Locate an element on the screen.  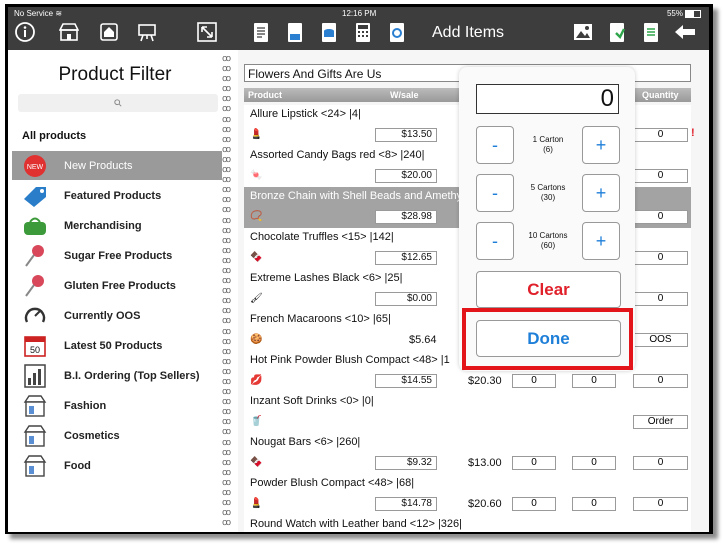
quantity-display: 0 is located at coordinates (547, 99).